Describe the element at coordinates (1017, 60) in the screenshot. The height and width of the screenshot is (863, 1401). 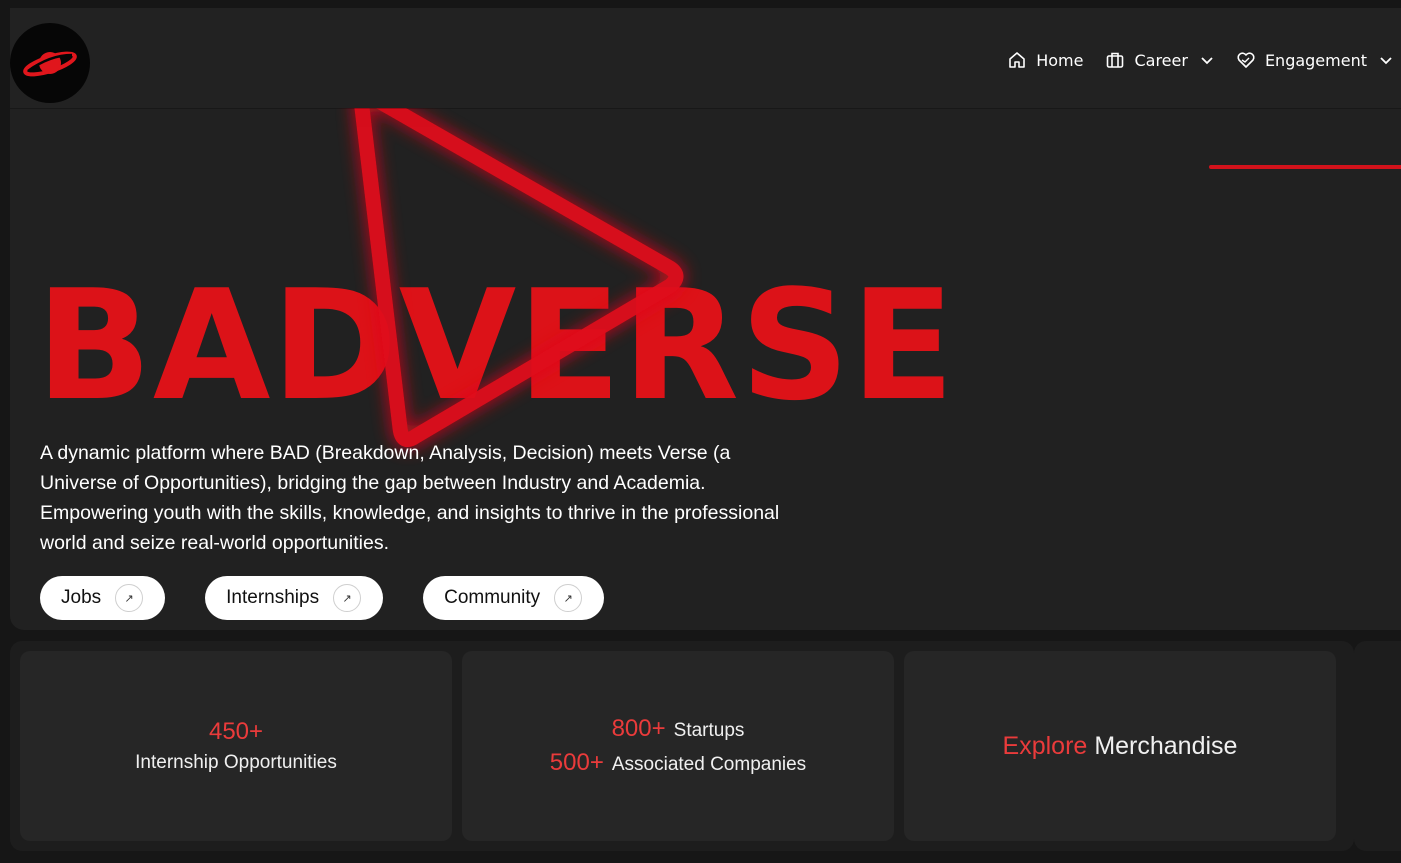
I see `home-icon` at that location.